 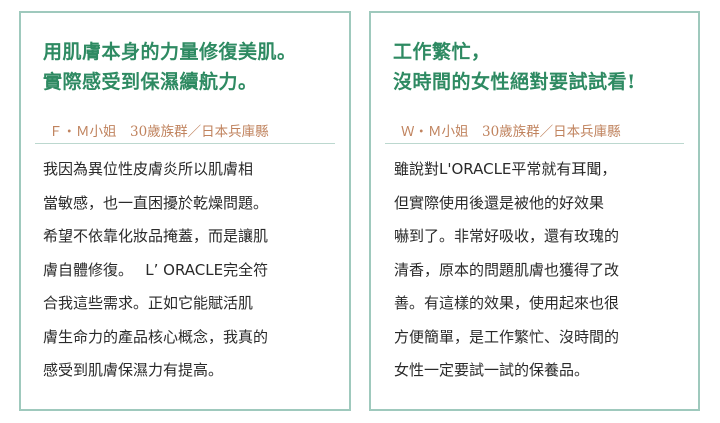 I want to click on body-line: 方便簡單，是工作繁忙、沒時間的, so click(x=507, y=336).